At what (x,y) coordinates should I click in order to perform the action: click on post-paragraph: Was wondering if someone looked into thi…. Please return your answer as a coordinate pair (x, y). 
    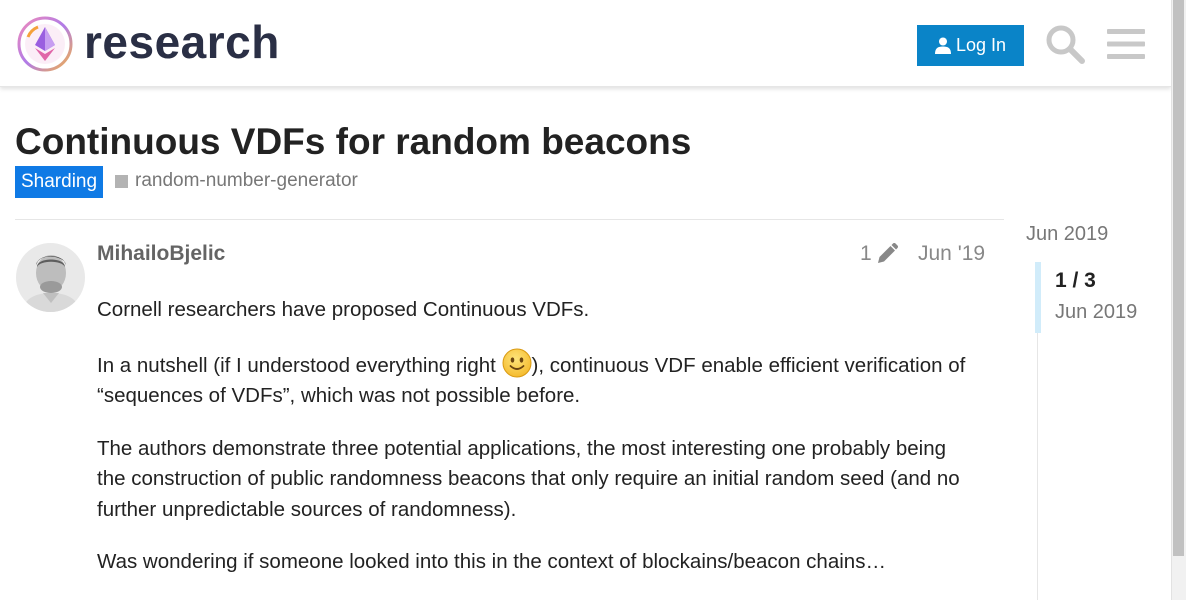
    Looking at the image, I should click on (491, 561).